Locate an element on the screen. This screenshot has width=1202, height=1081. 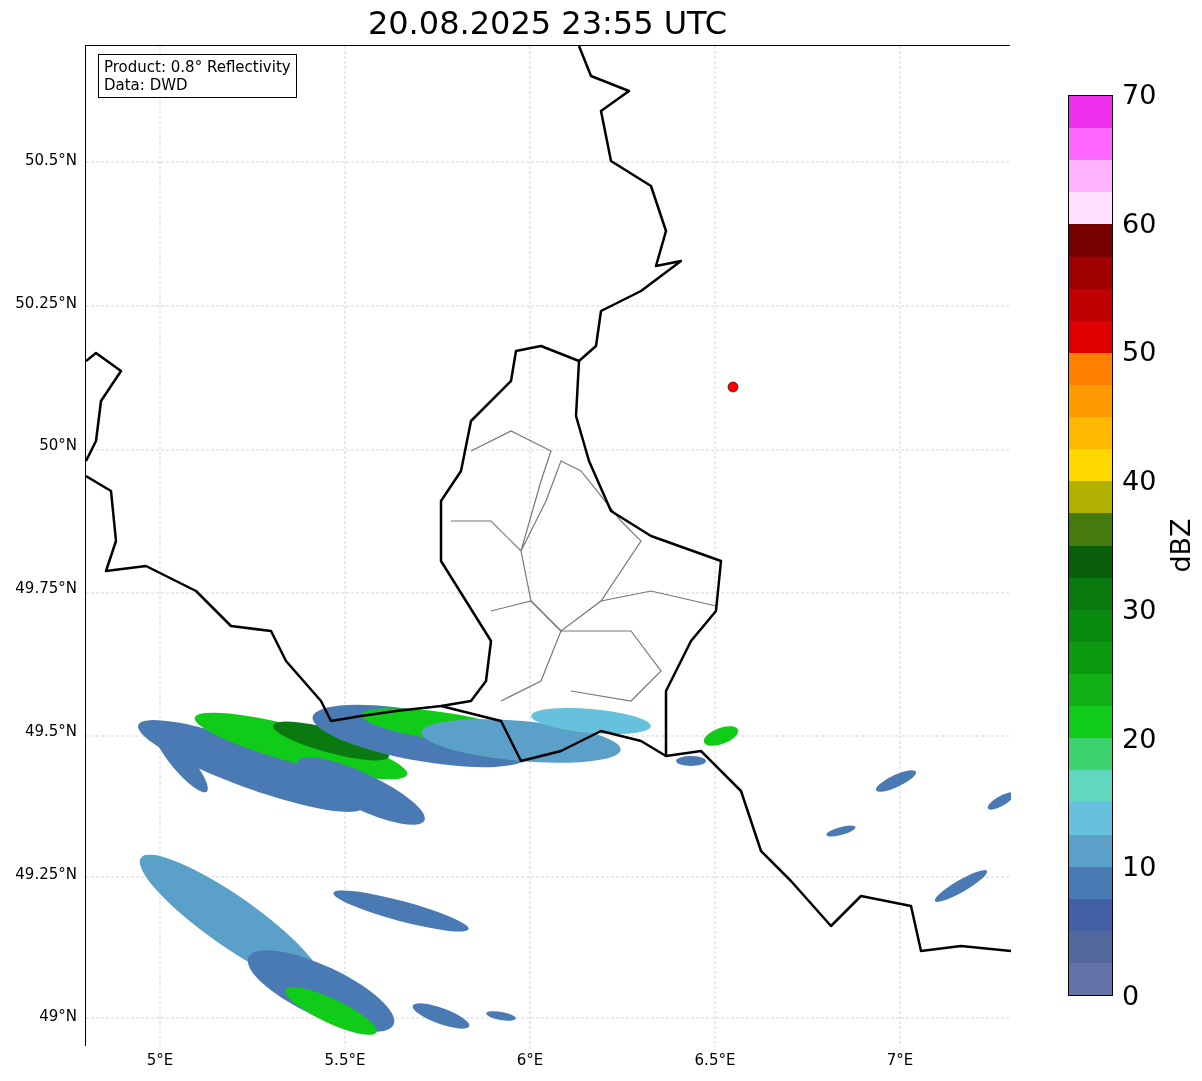
colorbar-tick-label: 0 is located at coordinates (1131, 995).